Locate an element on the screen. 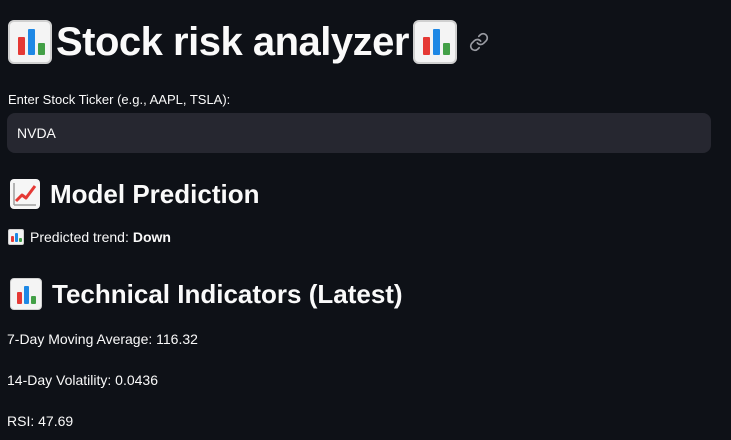  predicted-trend-label: Predicted trend: is located at coordinates (79, 237).